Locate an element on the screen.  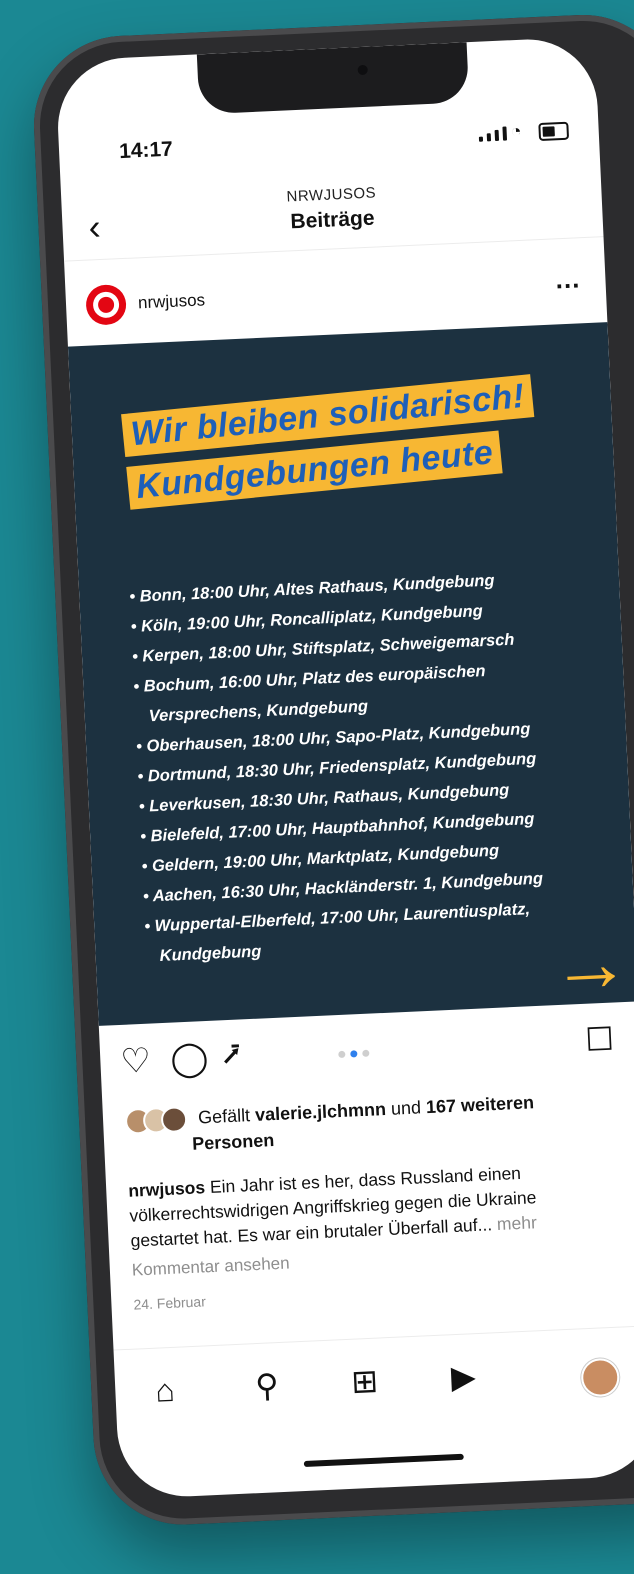
wifi-icon: ◔ is located at coordinates (516, 131).